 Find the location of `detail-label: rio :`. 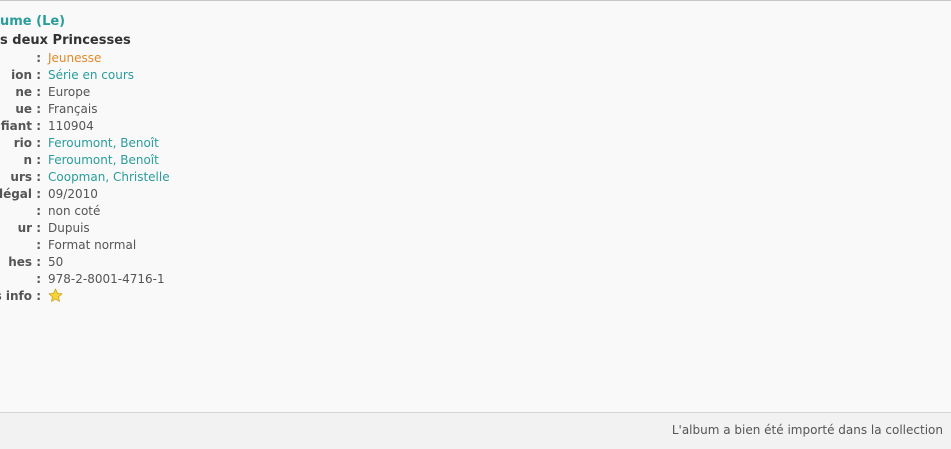

detail-label: rio : is located at coordinates (27, 143).